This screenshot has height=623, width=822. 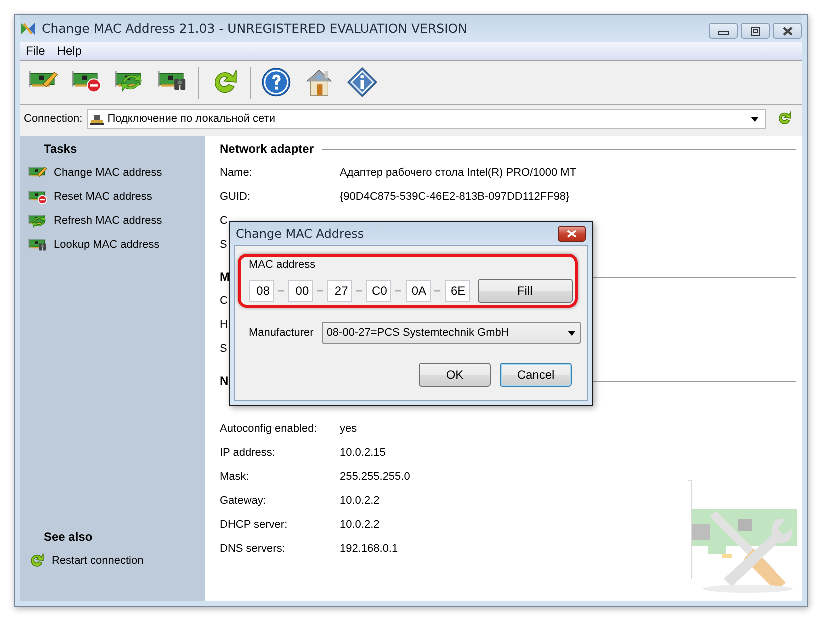 What do you see at coordinates (69, 51) in the screenshot?
I see `menu-item: Help` at bounding box center [69, 51].